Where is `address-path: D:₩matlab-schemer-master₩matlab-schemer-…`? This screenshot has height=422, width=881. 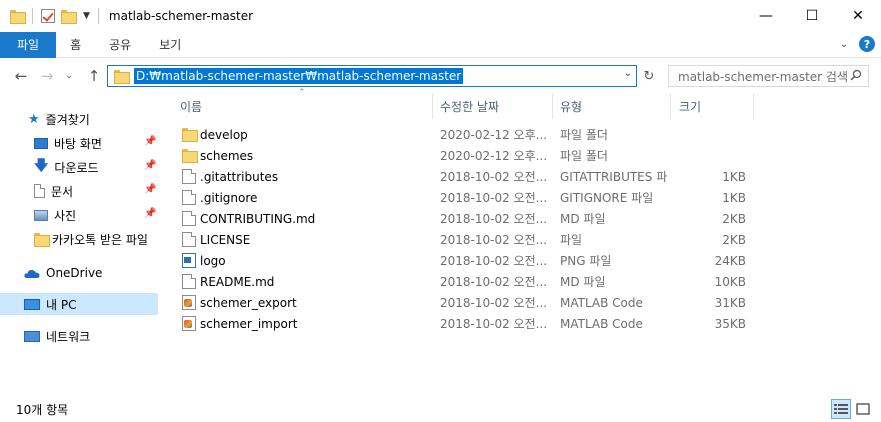
address-path: D:₩matlab-schemer-master₩matlab-schemer-… is located at coordinates (299, 76).